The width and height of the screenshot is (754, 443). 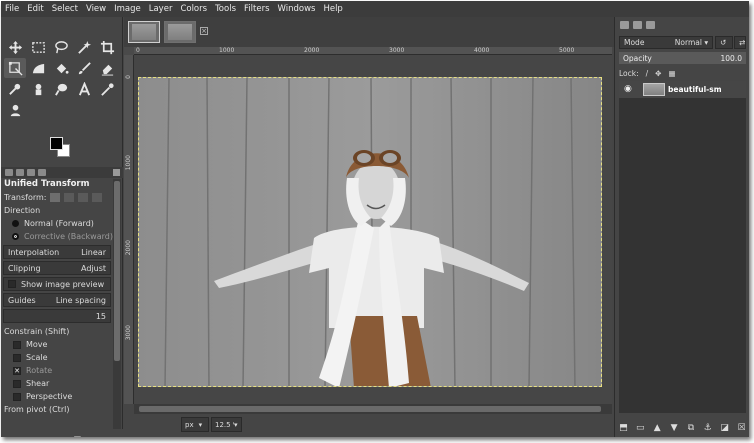 What do you see at coordinates (68, 197) in the screenshot?
I see `transform-selection-icon` at bounding box center [68, 197].